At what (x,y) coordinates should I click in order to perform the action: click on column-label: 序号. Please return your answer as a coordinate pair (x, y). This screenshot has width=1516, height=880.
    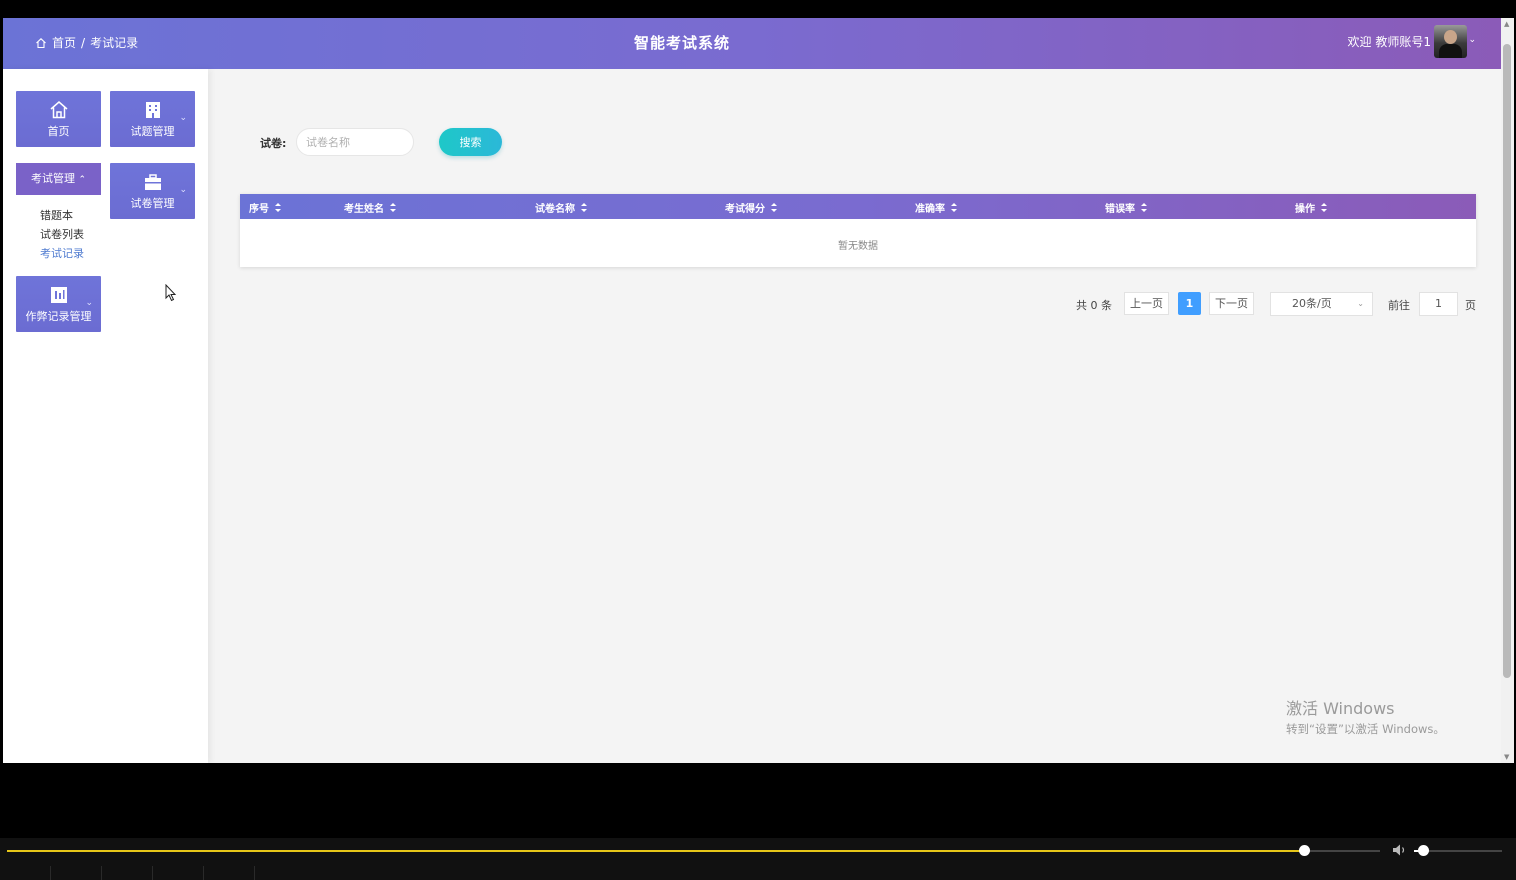
    Looking at the image, I should click on (259, 209).